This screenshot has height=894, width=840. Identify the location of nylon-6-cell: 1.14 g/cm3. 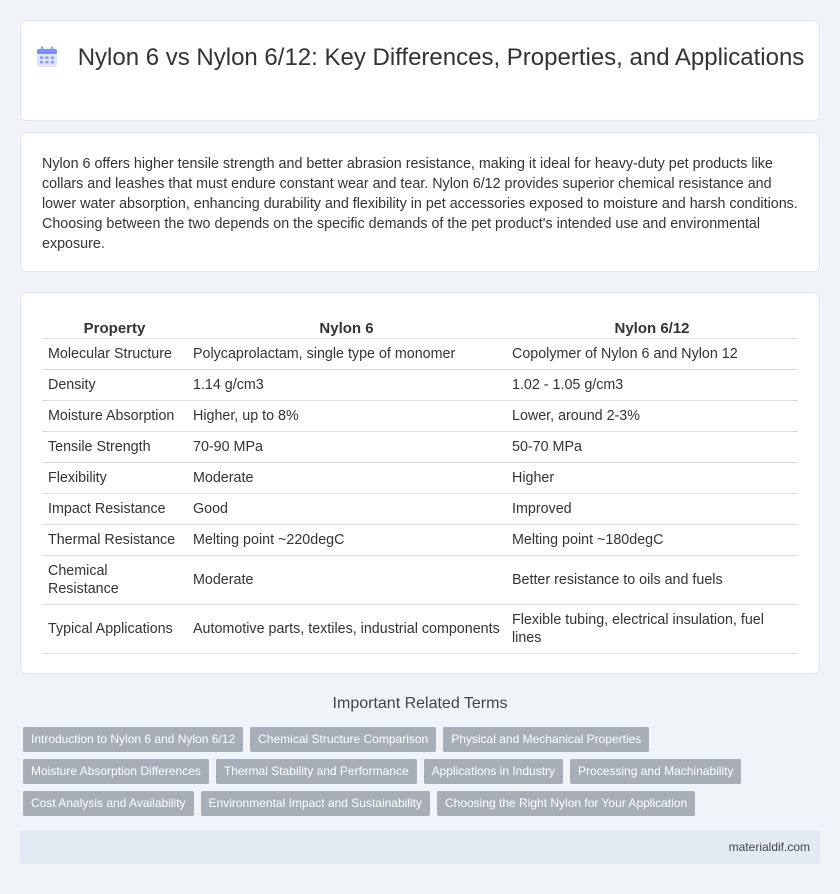
(346, 385).